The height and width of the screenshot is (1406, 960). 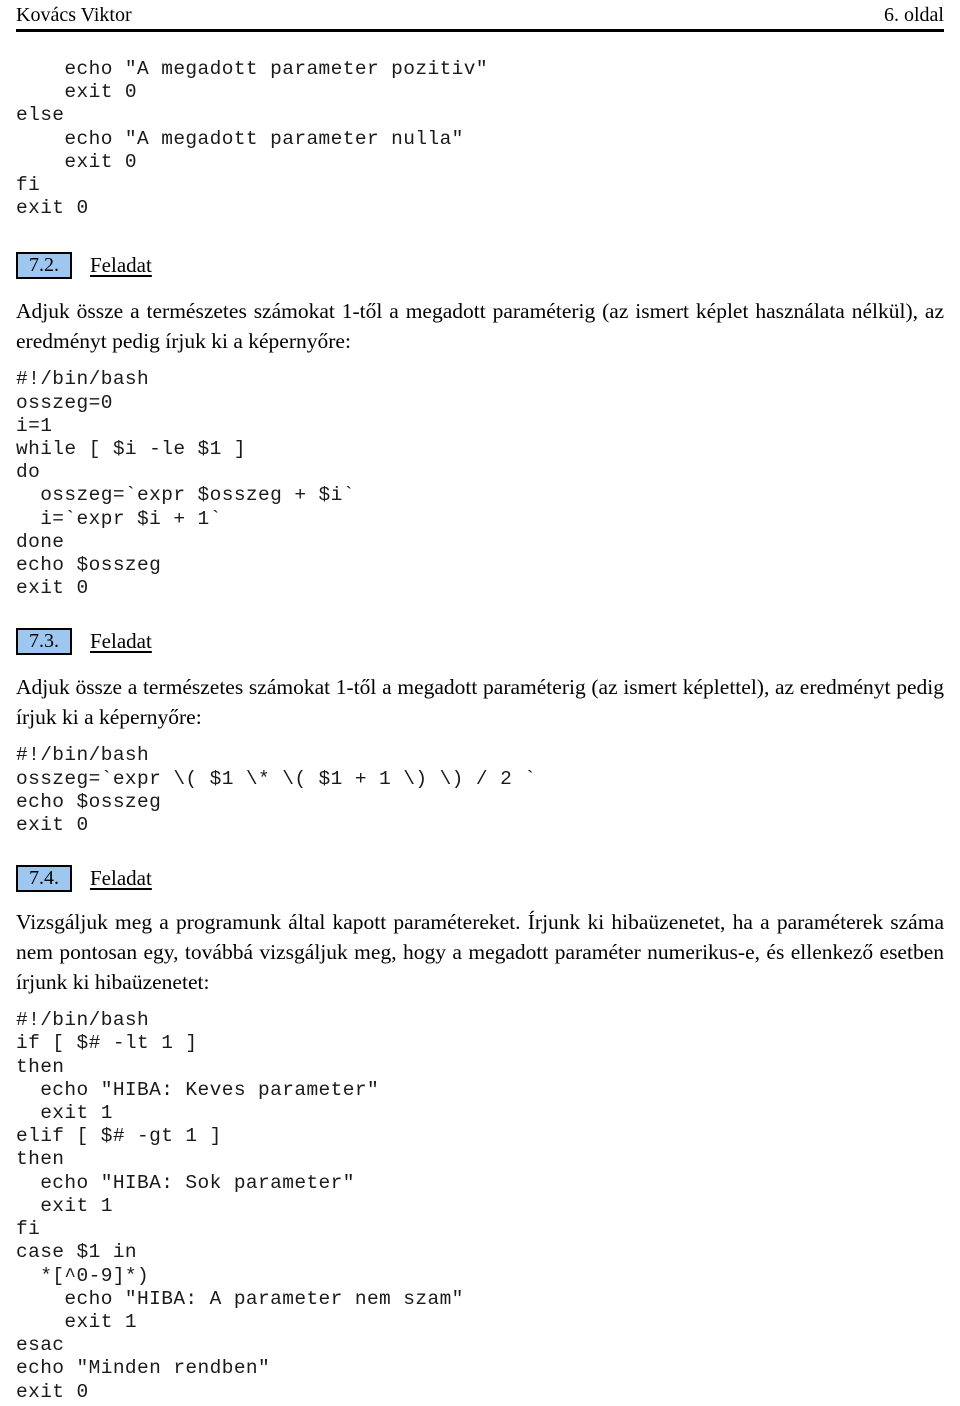 I want to click on section-heading-7-3: 7.3. Feladat, so click(x=480, y=641).